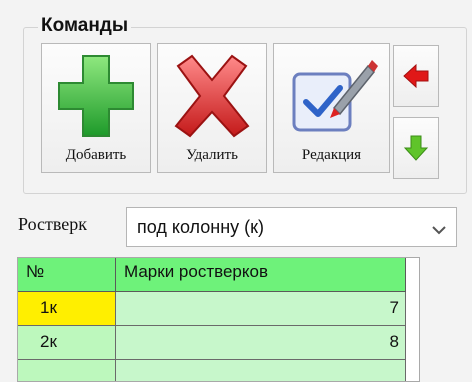  What do you see at coordinates (439, 231) in the screenshot?
I see `chevron-down-icon` at bounding box center [439, 231].